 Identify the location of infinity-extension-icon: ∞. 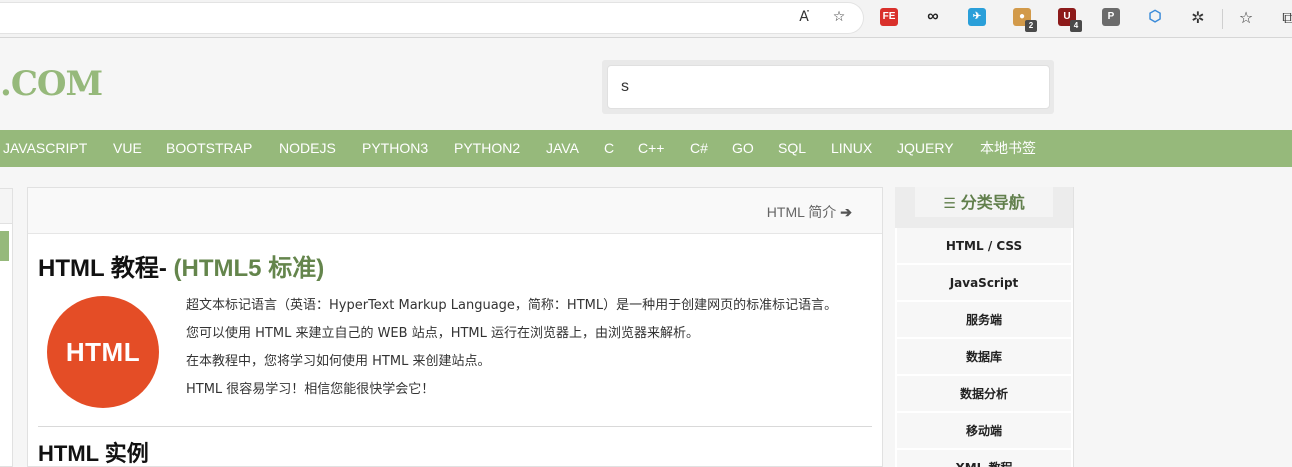
(933, 17).